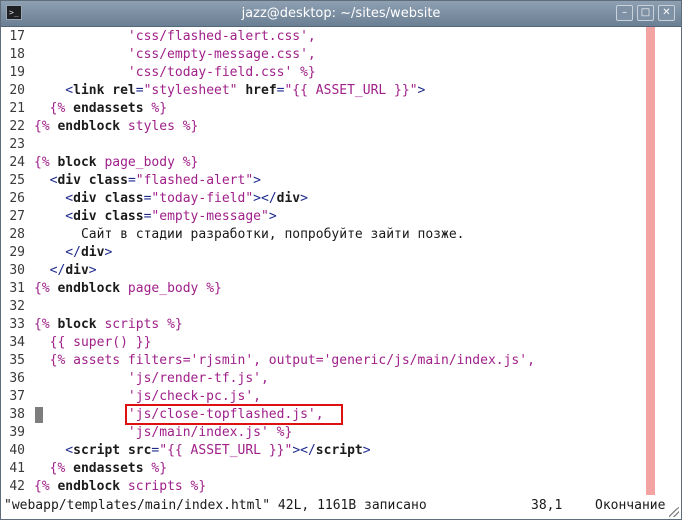  What do you see at coordinates (175, 54) in the screenshot?
I see `code-token: 'css/empty-message.css',` at bounding box center [175, 54].